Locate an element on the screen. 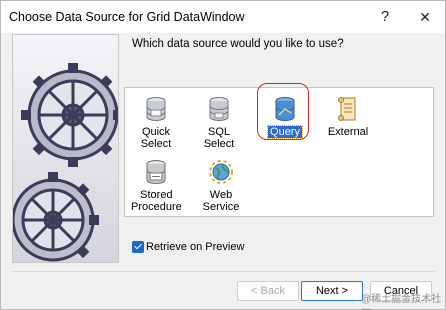  web-service-option: Web Service is located at coordinates (221, 185).